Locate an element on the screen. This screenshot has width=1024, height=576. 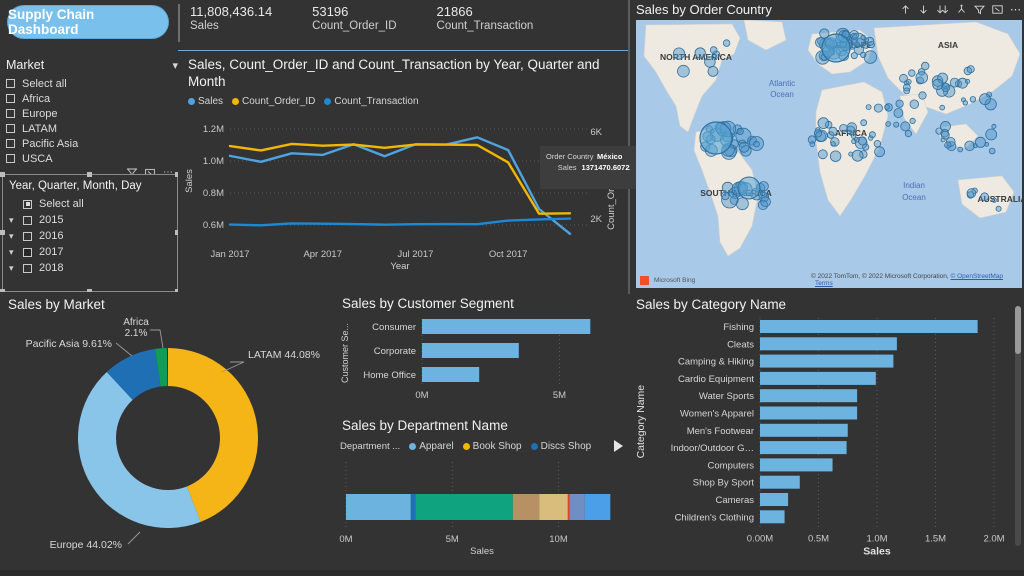
department-chart-plot: 0M 5M 10M Sales is located at coordinates (482, 517).